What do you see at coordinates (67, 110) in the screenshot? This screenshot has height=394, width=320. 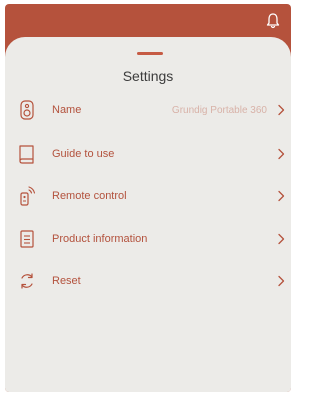 I see `settings-item-label: Name` at bounding box center [67, 110].